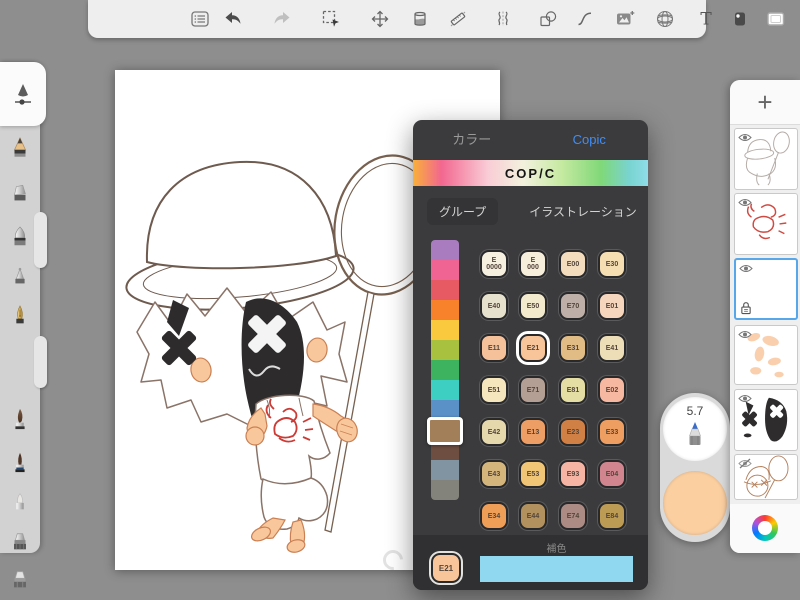 This screenshot has height=600, width=800. I want to click on tool-pencil, so click(20, 148).